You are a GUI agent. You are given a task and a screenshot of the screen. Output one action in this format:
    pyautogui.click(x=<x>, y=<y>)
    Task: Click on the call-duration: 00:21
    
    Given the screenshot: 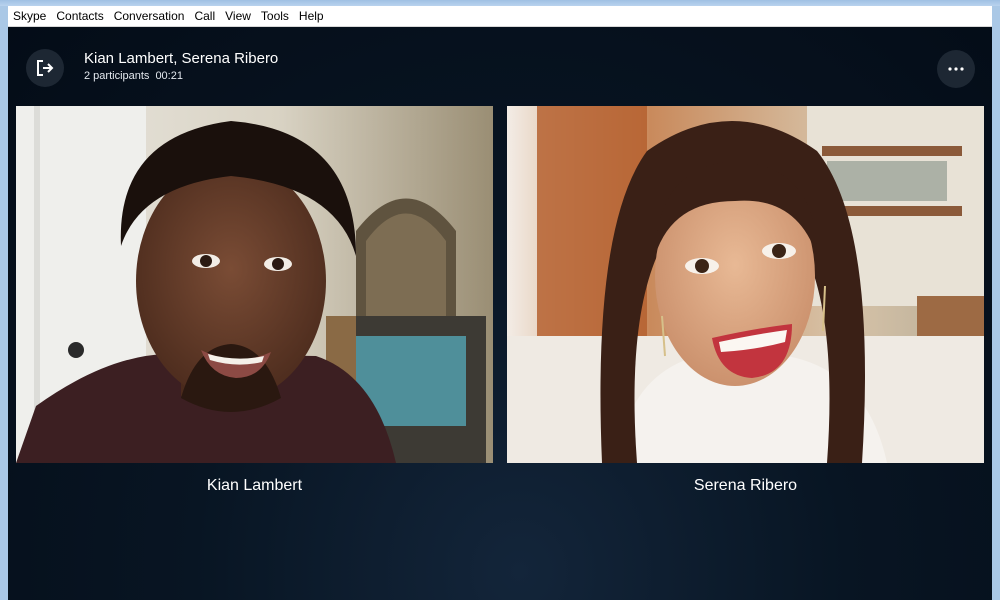 What is the action you would take?
    pyautogui.click(x=169, y=76)
    